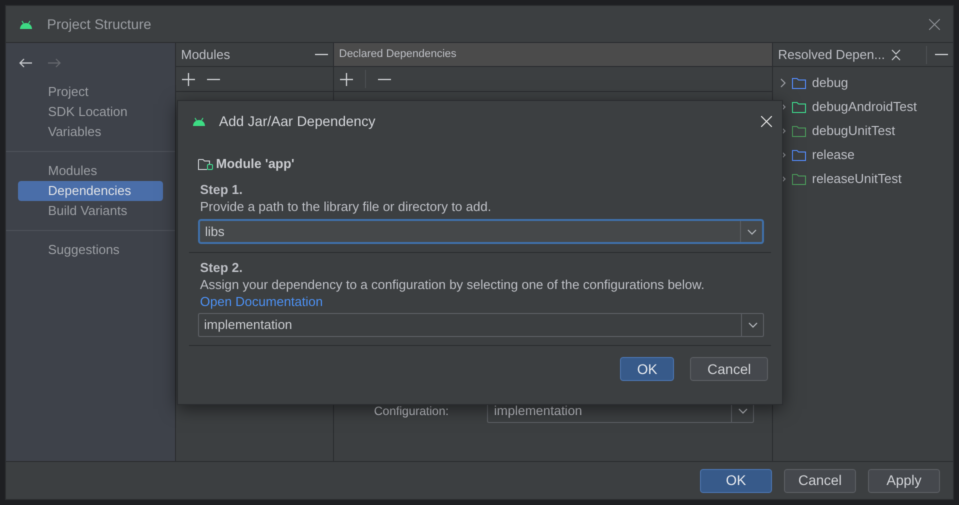  What do you see at coordinates (297, 121) in the screenshot?
I see `dialog-title: Add Jar/Aar Dependency` at bounding box center [297, 121].